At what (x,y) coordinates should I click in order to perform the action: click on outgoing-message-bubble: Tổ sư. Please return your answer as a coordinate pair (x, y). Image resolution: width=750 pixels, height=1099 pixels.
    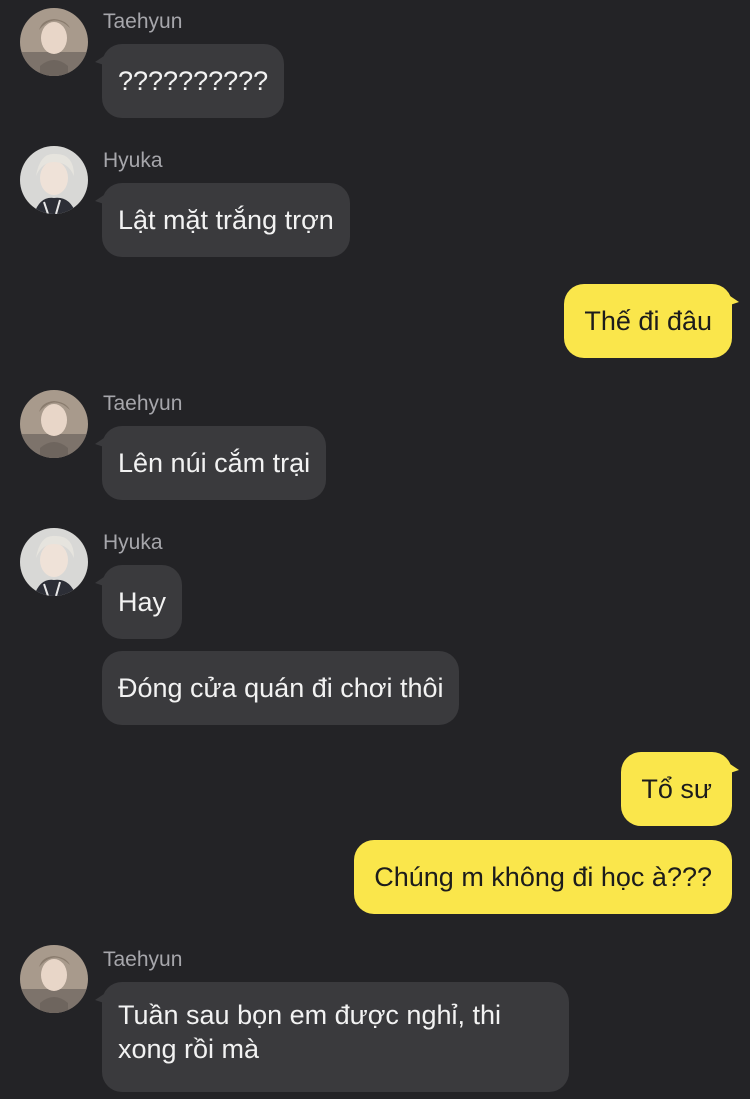
    Looking at the image, I should click on (680, 789).